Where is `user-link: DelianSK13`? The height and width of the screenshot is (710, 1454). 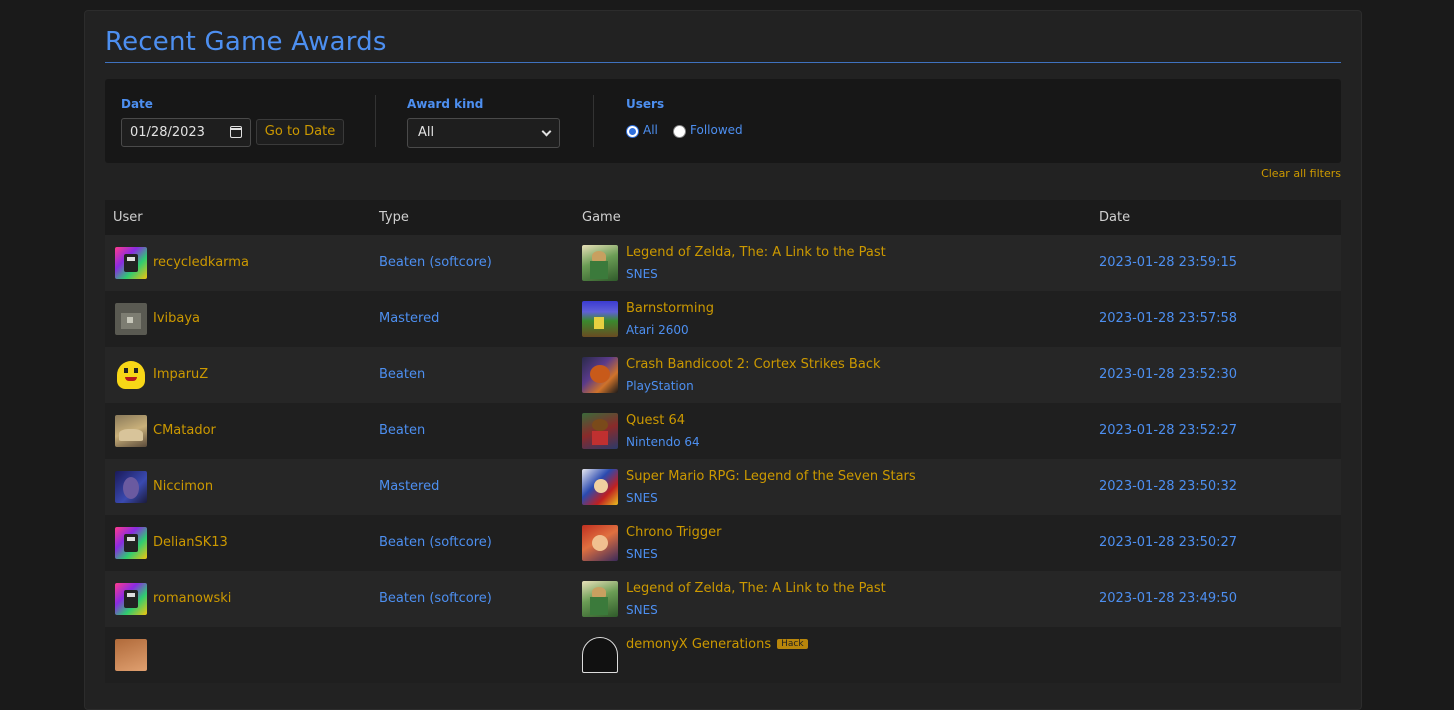 user-link: DelianSK13 is located at coordinates (190, 542).